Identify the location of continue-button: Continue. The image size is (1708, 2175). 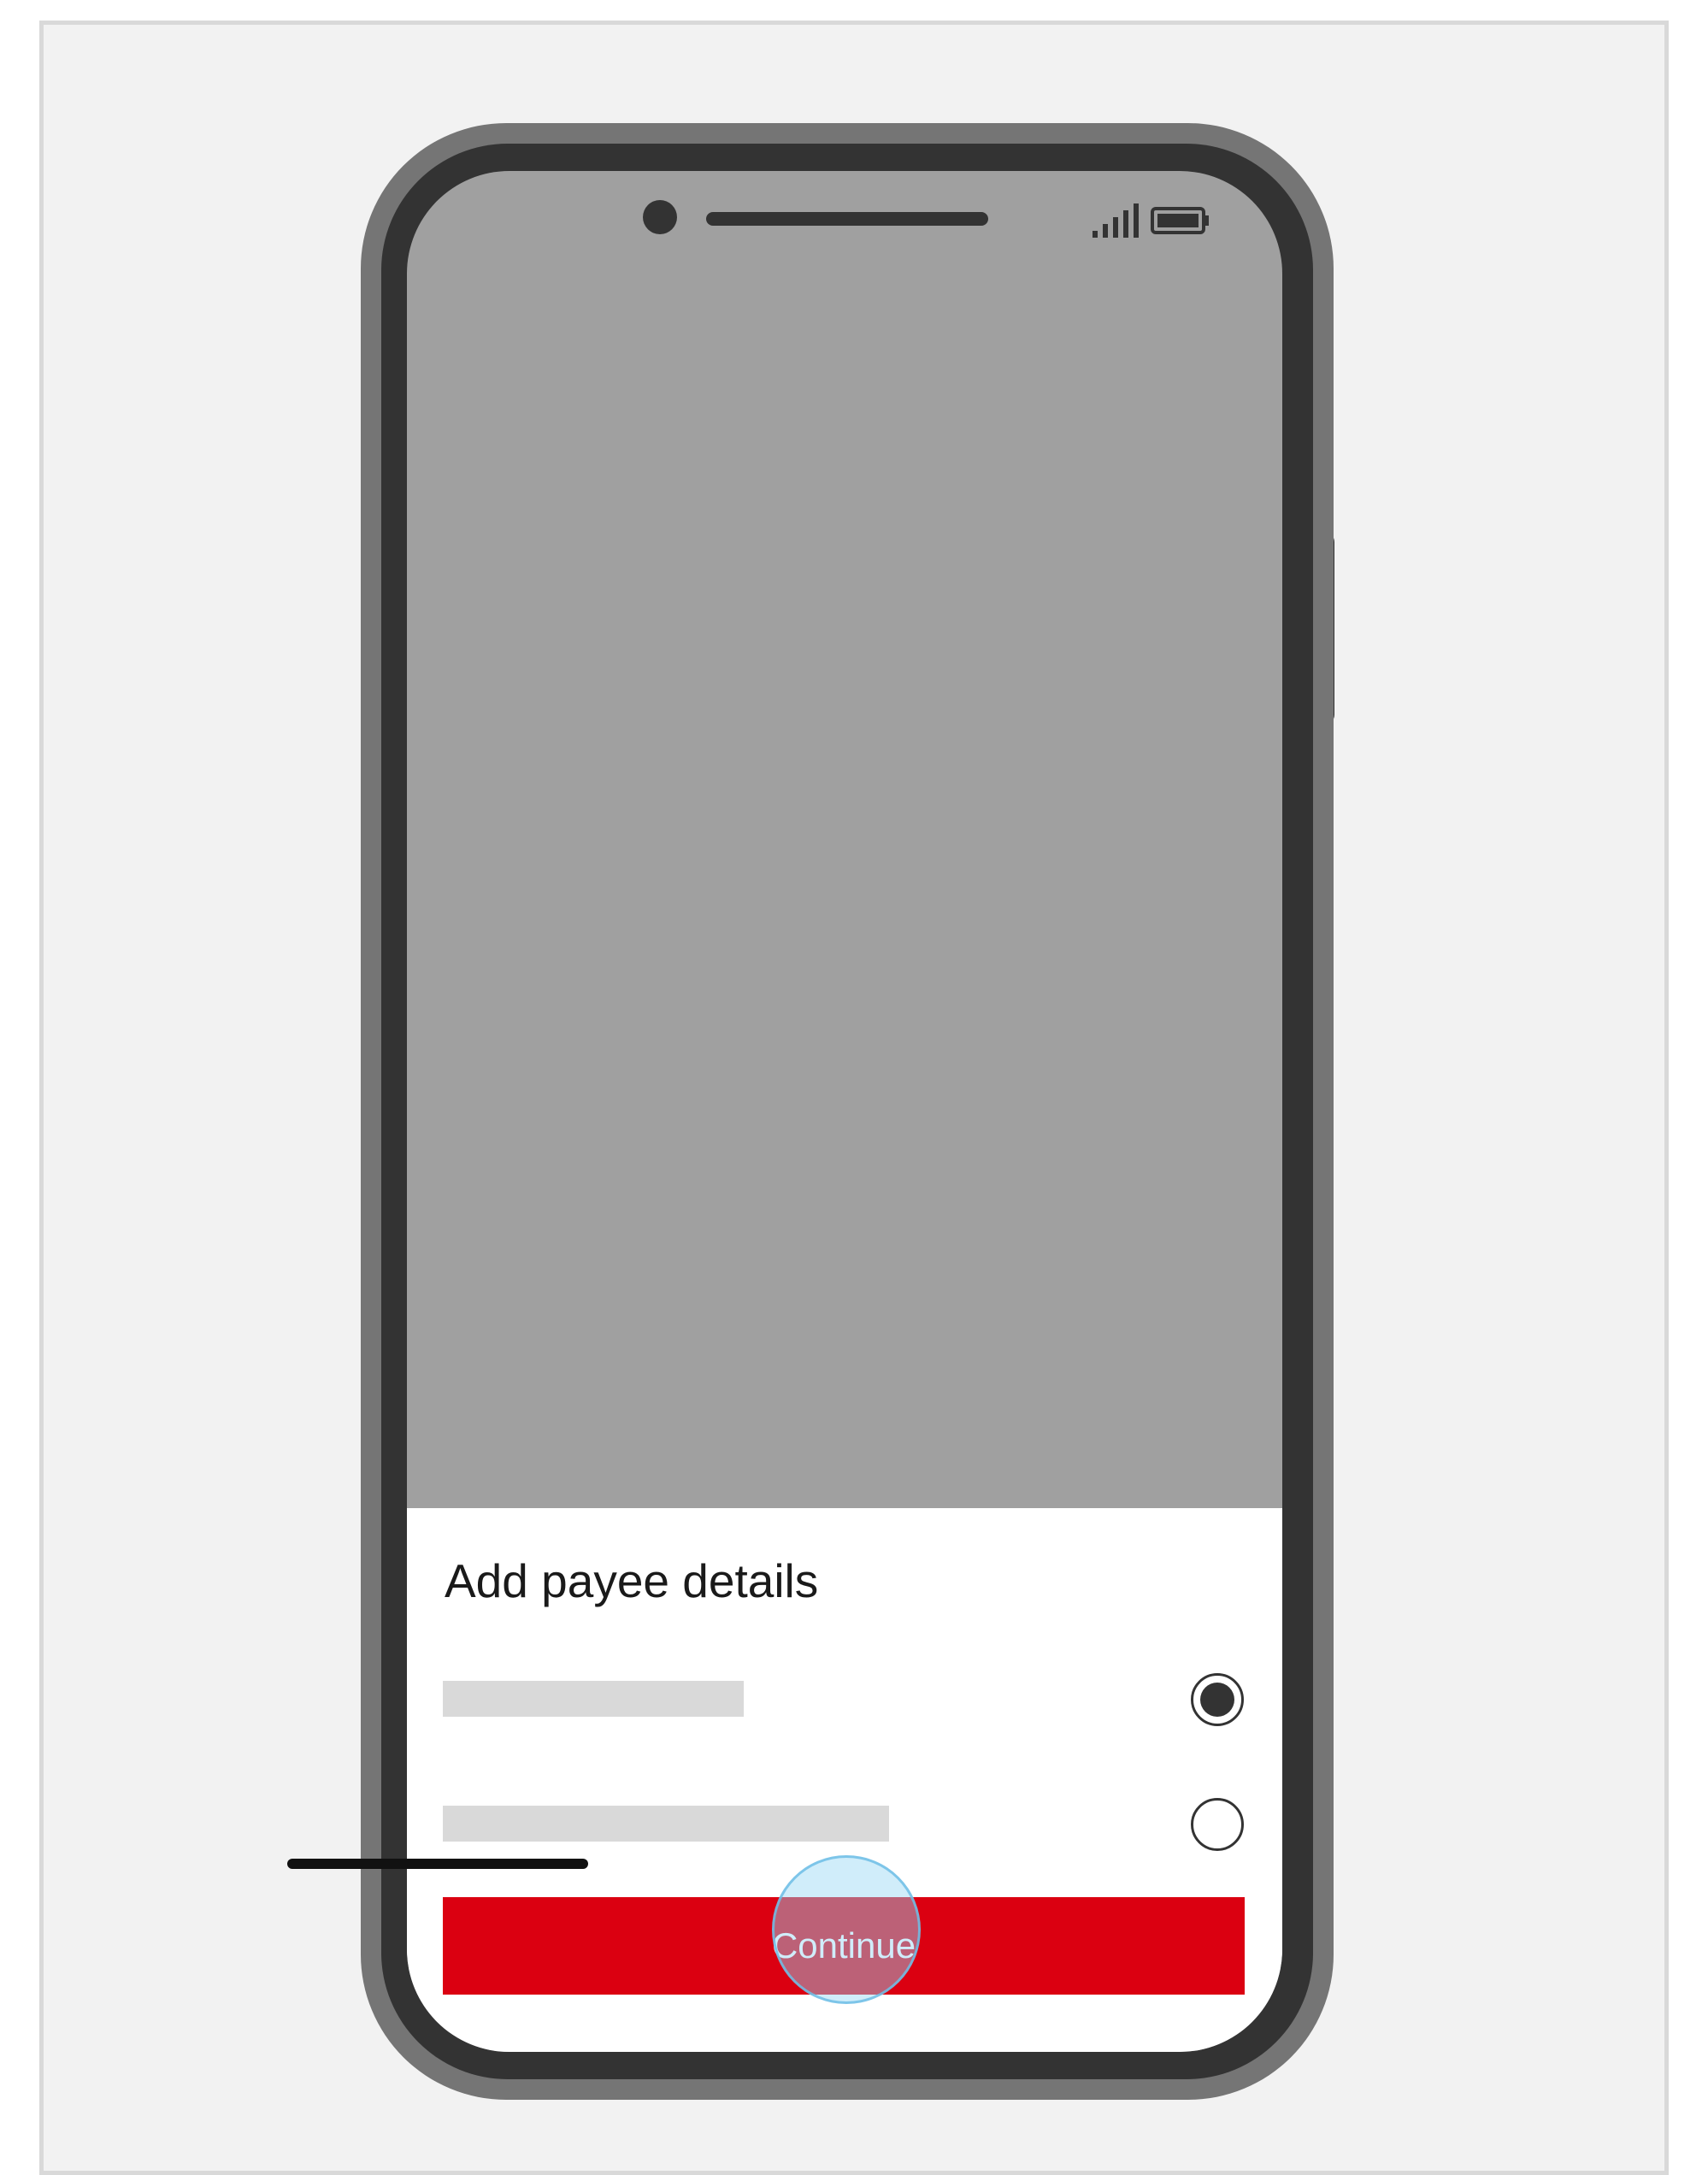
(844, 1946).